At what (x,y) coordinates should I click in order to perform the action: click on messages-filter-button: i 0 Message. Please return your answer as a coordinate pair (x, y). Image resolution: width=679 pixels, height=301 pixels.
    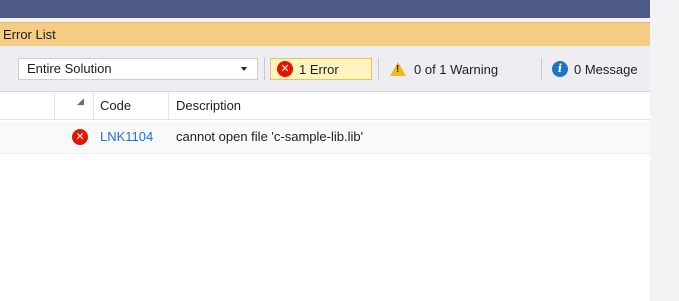
    Looking at the image, I should click on (599, 69).